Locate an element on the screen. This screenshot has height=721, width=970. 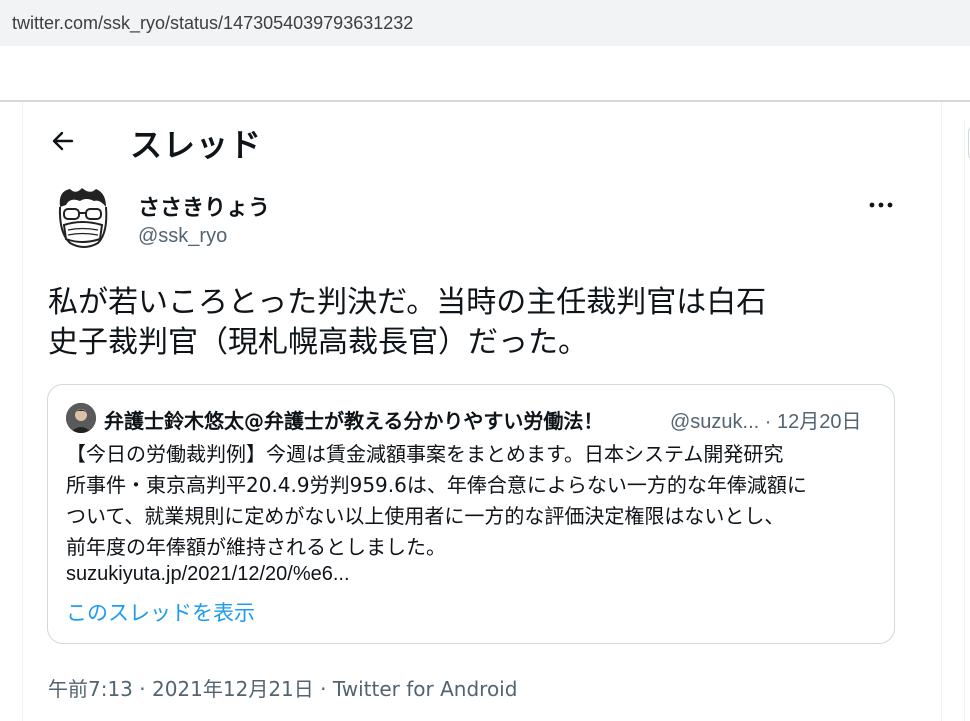
avatar is located at coordinates (84, 219).